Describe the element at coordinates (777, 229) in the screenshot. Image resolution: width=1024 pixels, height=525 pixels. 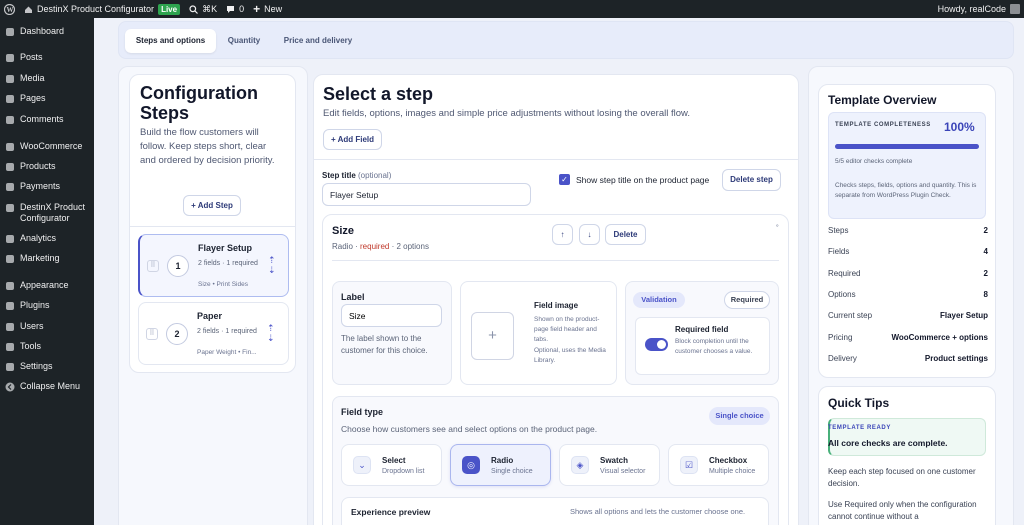
I see `collapse-icon: ˚` at that location.